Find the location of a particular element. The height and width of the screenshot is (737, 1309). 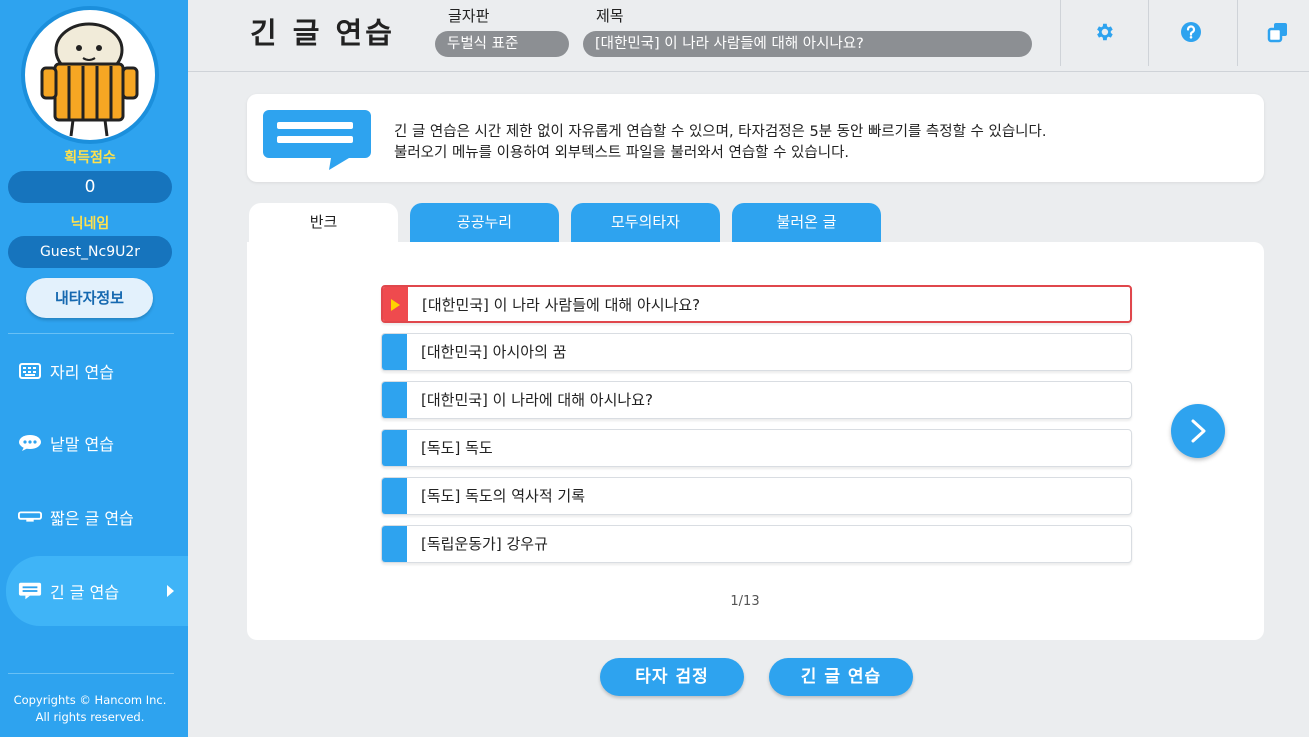

list-item-label: [독도] 독도 is located at coordinates (457, 448).